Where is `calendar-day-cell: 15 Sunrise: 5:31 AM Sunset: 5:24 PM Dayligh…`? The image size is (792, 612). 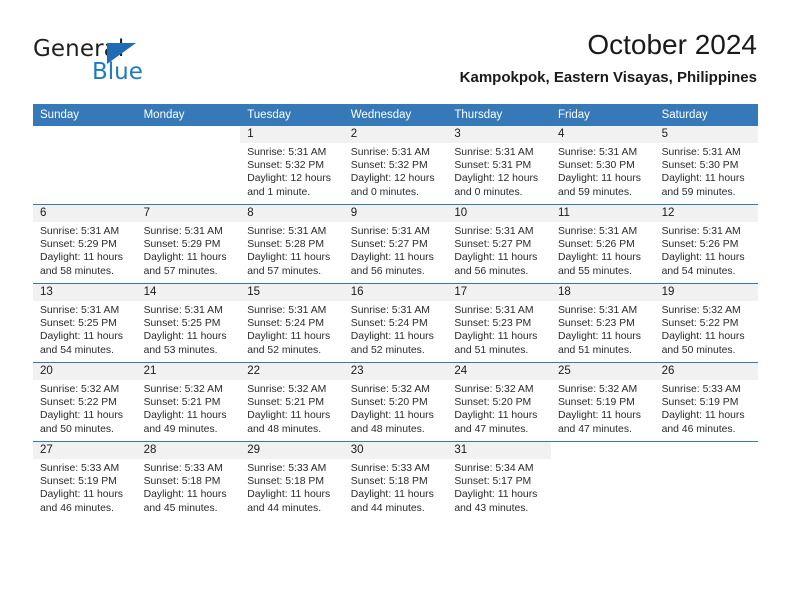 calendar-day-cell: 15 Sunrise: 5:31 AM Sunset: 5:24 PM Dayligh… is located at coordinates (292, 323).